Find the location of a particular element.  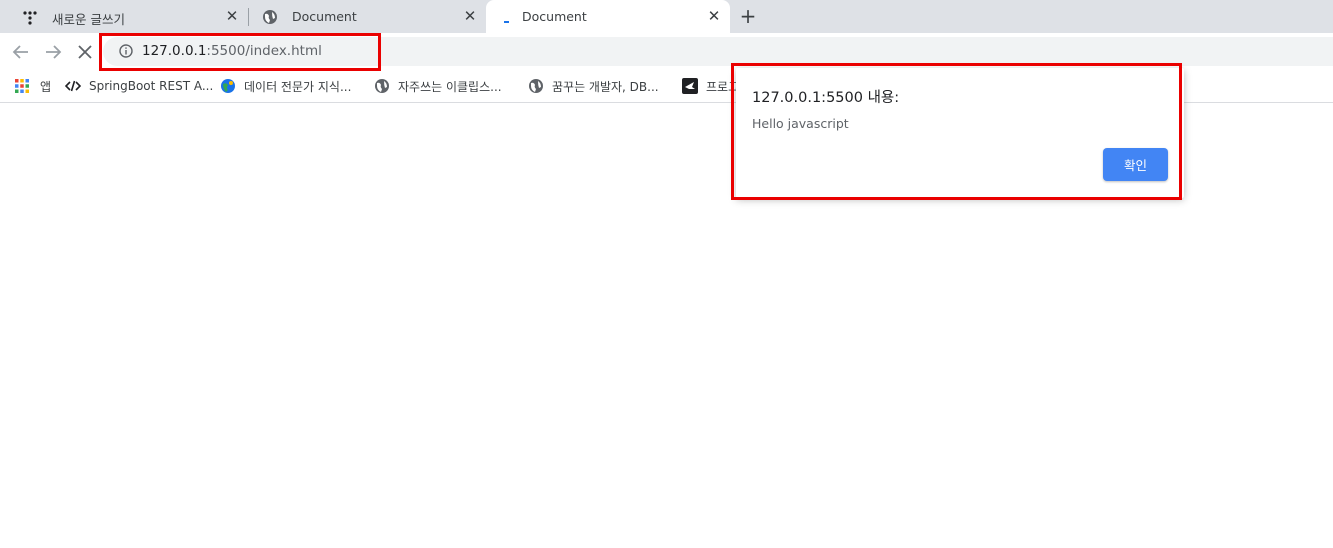

tab-new-post: 새로운 글쓰기 ✕ is located at coordinates (128, 16).